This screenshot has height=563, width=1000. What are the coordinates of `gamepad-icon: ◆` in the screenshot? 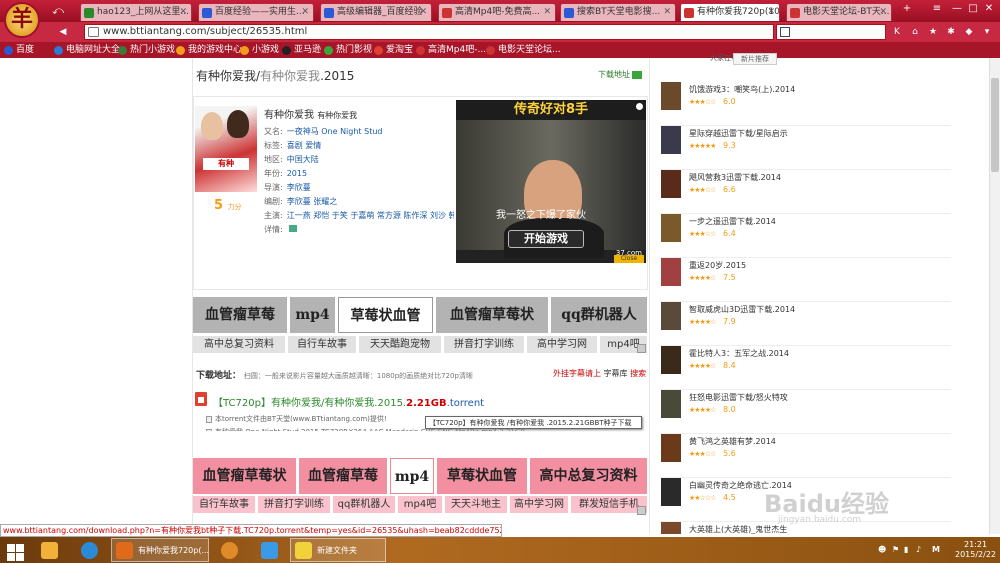 It's located at (969, 32).